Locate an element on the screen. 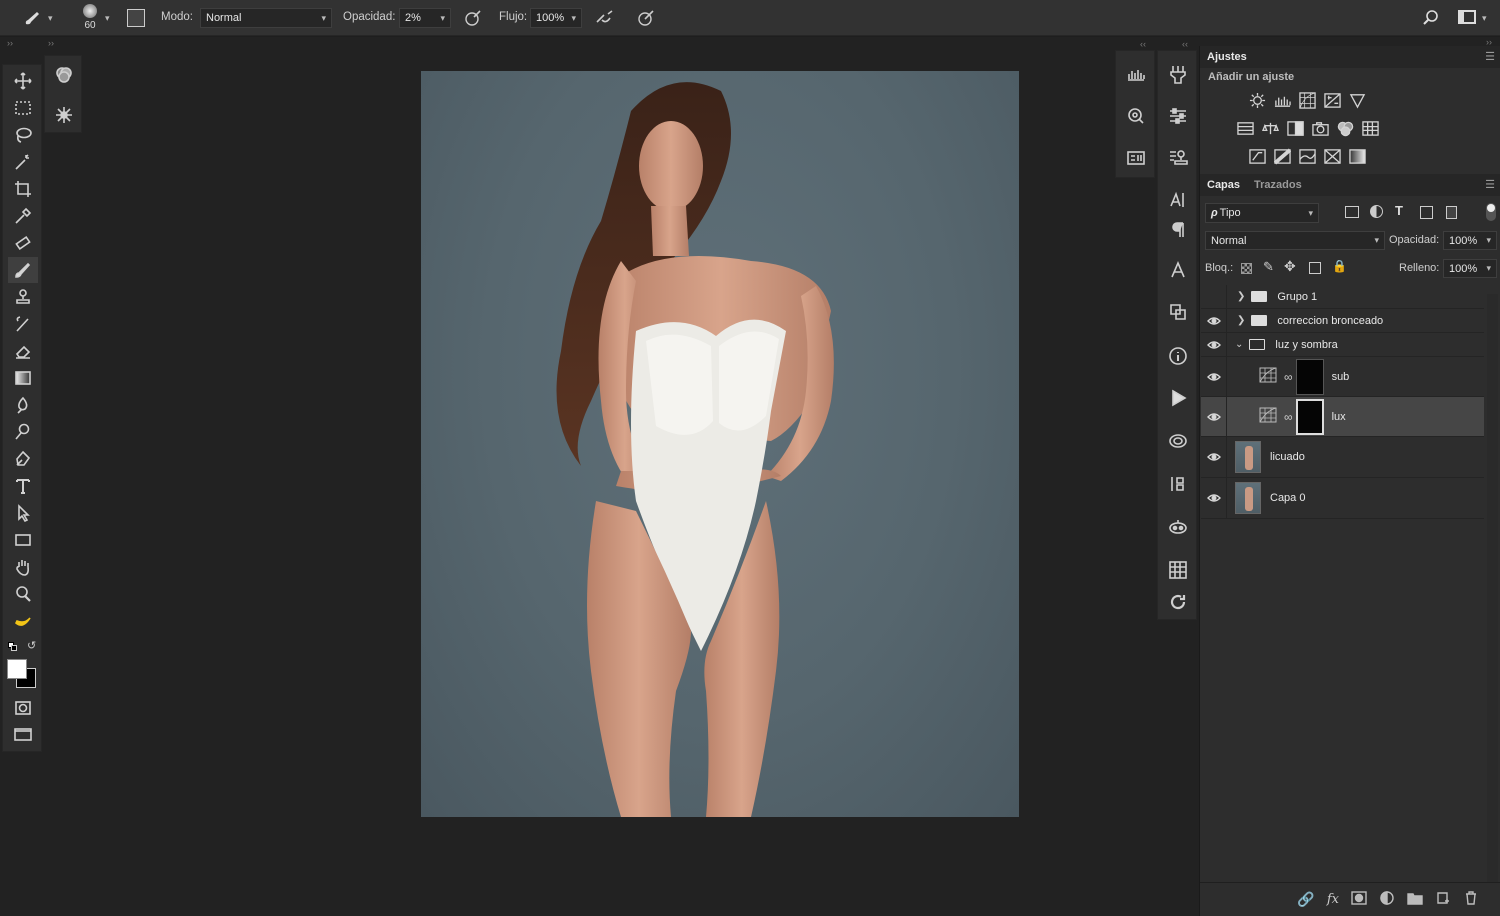 This screenshot has width=1500, height=916. history-icon is located at coordinates (1178, 602).